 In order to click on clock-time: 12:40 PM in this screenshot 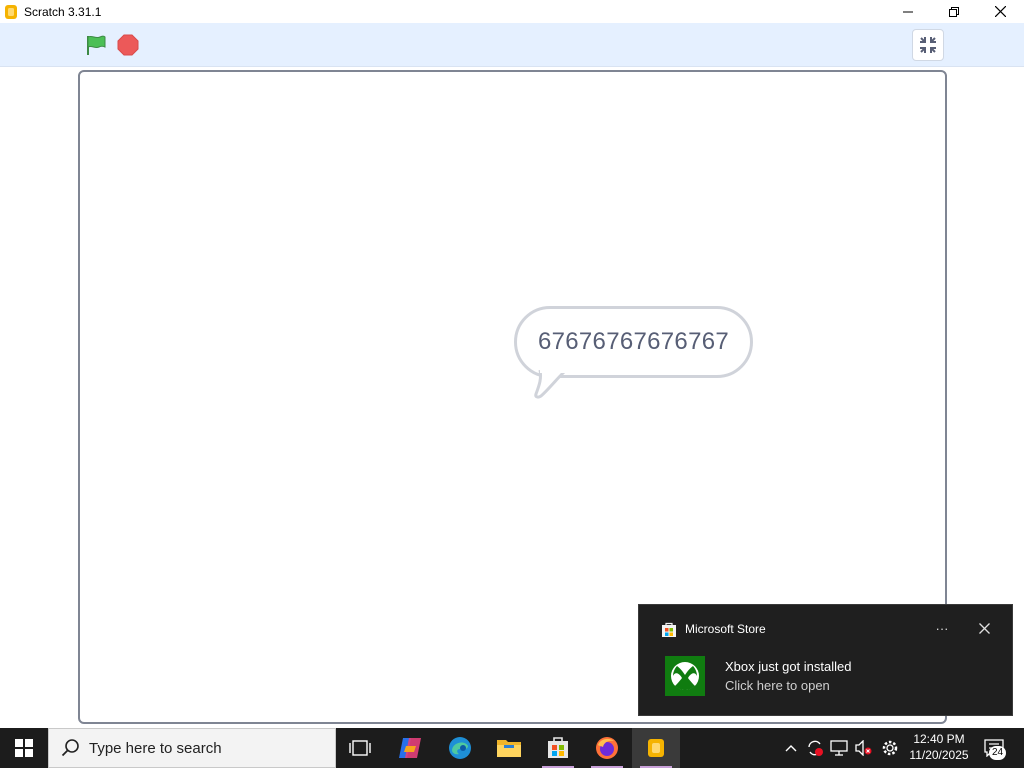, I will do `click(939, 739)`.